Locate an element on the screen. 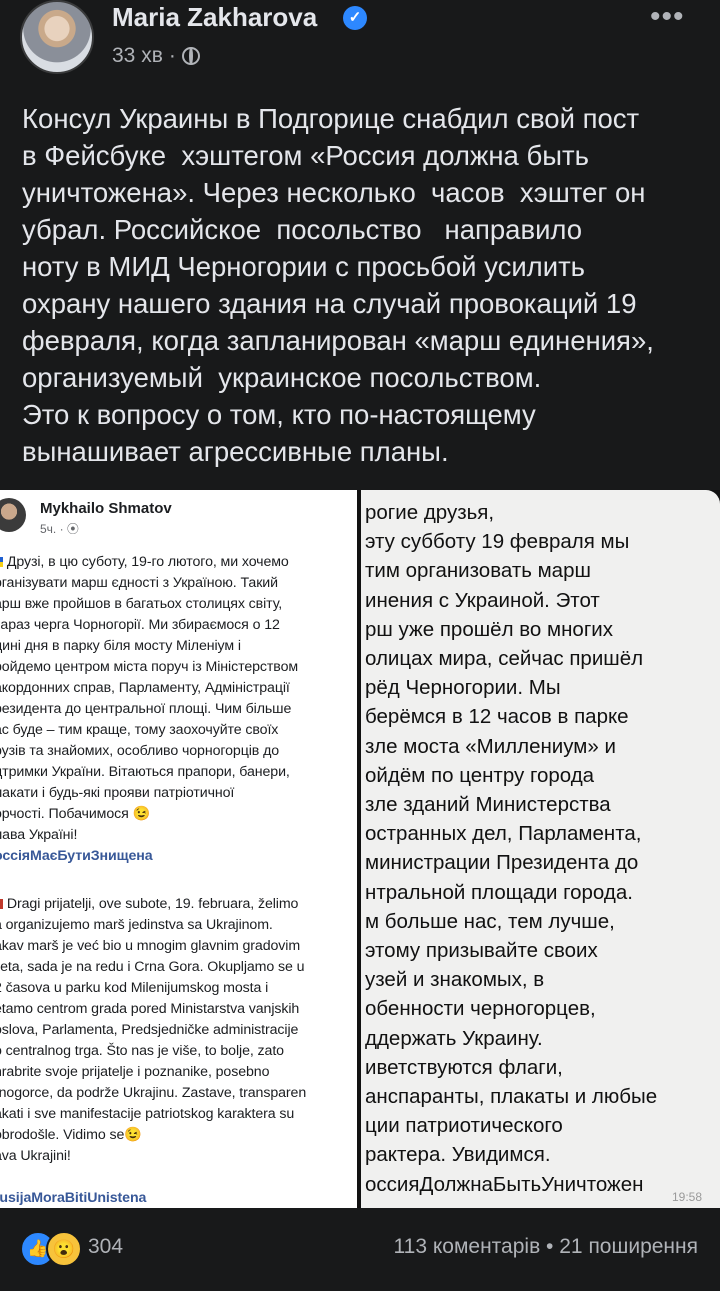  ukrainian-line: дині дня в парку біля мосту Міленіум і is located at coordinates (120, 646).